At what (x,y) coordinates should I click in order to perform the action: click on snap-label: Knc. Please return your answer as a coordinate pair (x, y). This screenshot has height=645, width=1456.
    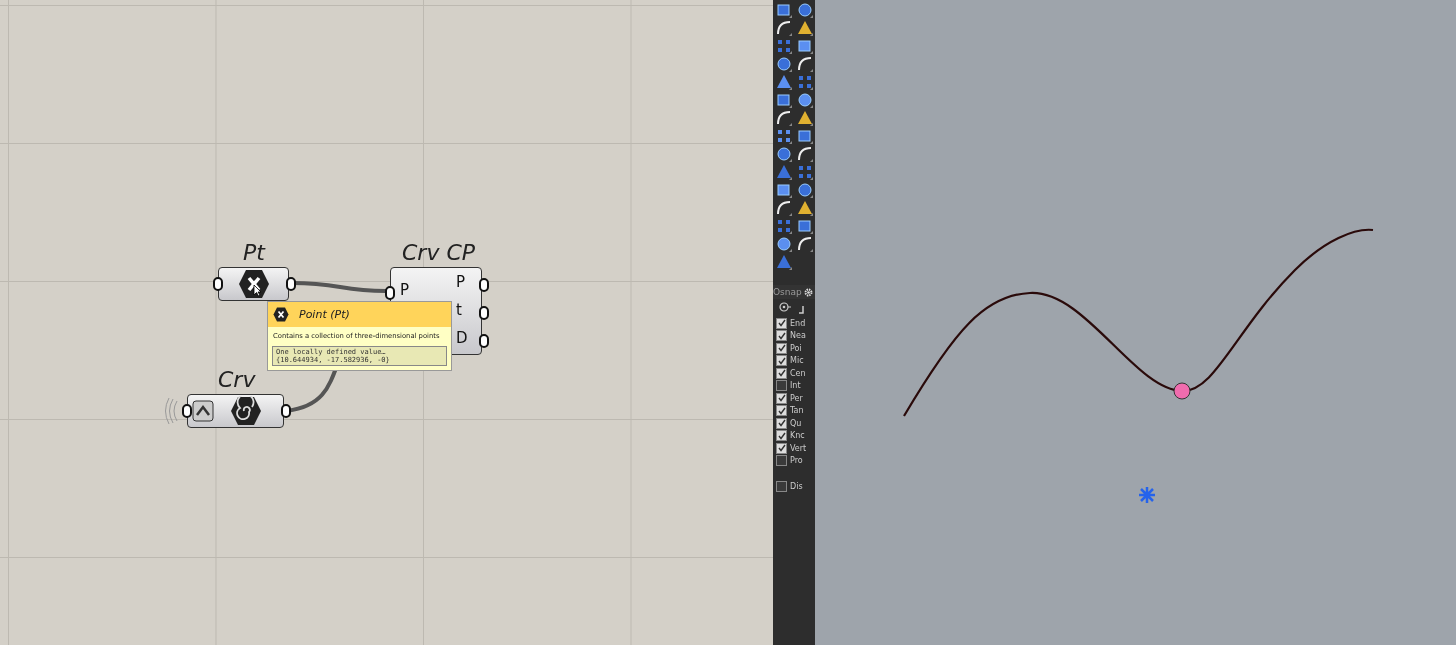
    Looking at the image, I should click on (797, 436).